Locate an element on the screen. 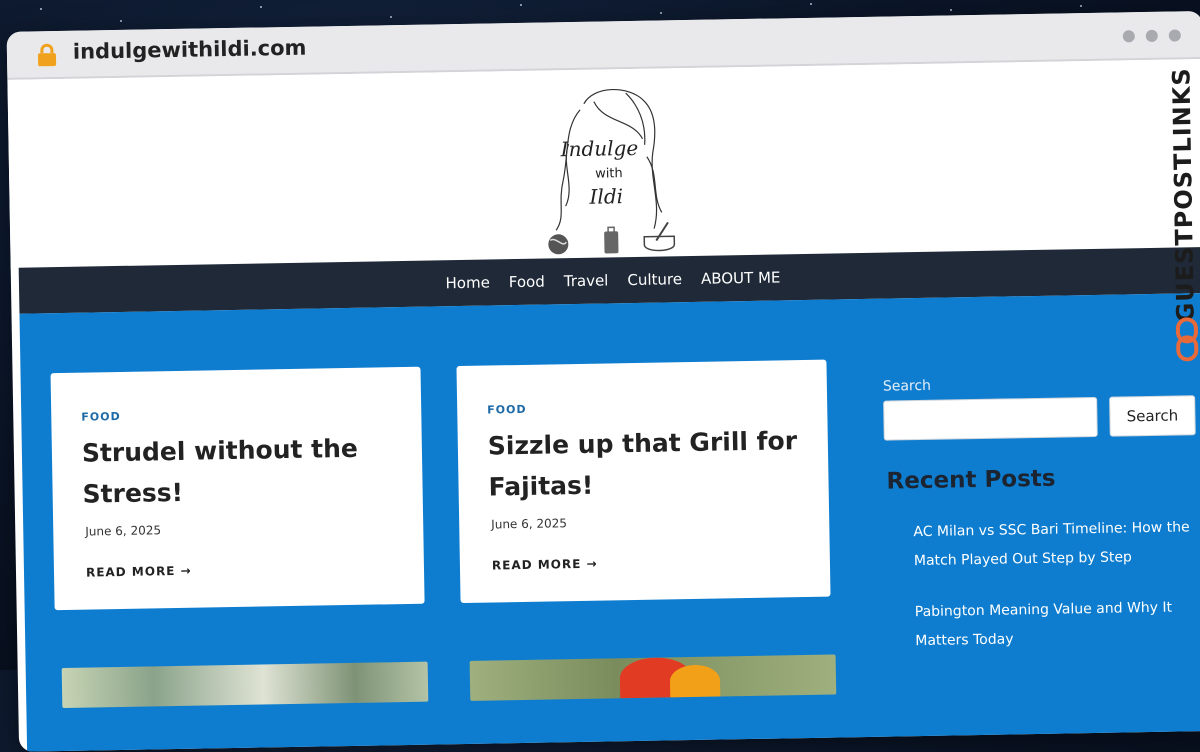 This screenshot has width=1200, height=752. window-controls is located at coordinates (1151, 36).